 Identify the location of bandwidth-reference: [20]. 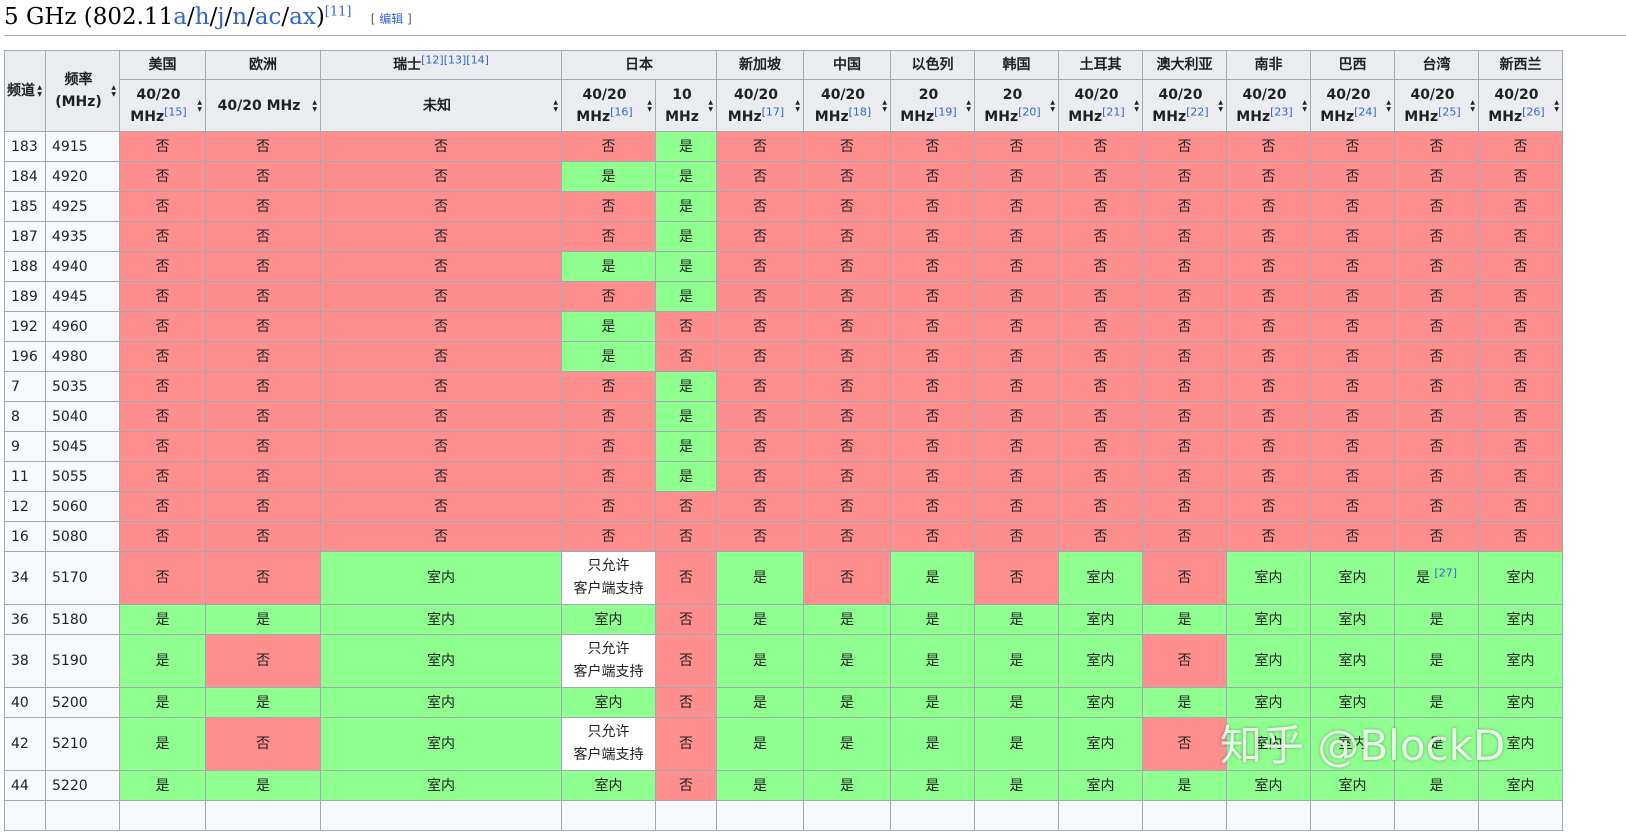
(1029, 111).